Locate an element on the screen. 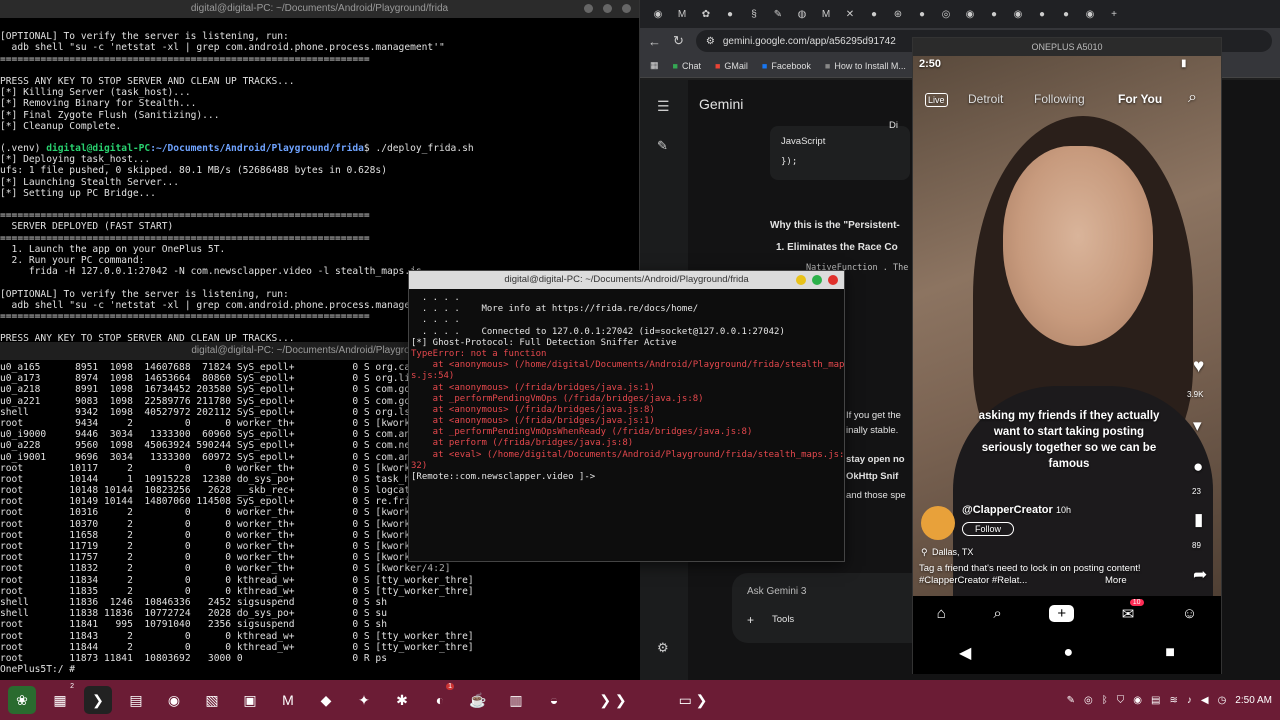  terminal-icon: ❯ is located at coordinates (98, 700).